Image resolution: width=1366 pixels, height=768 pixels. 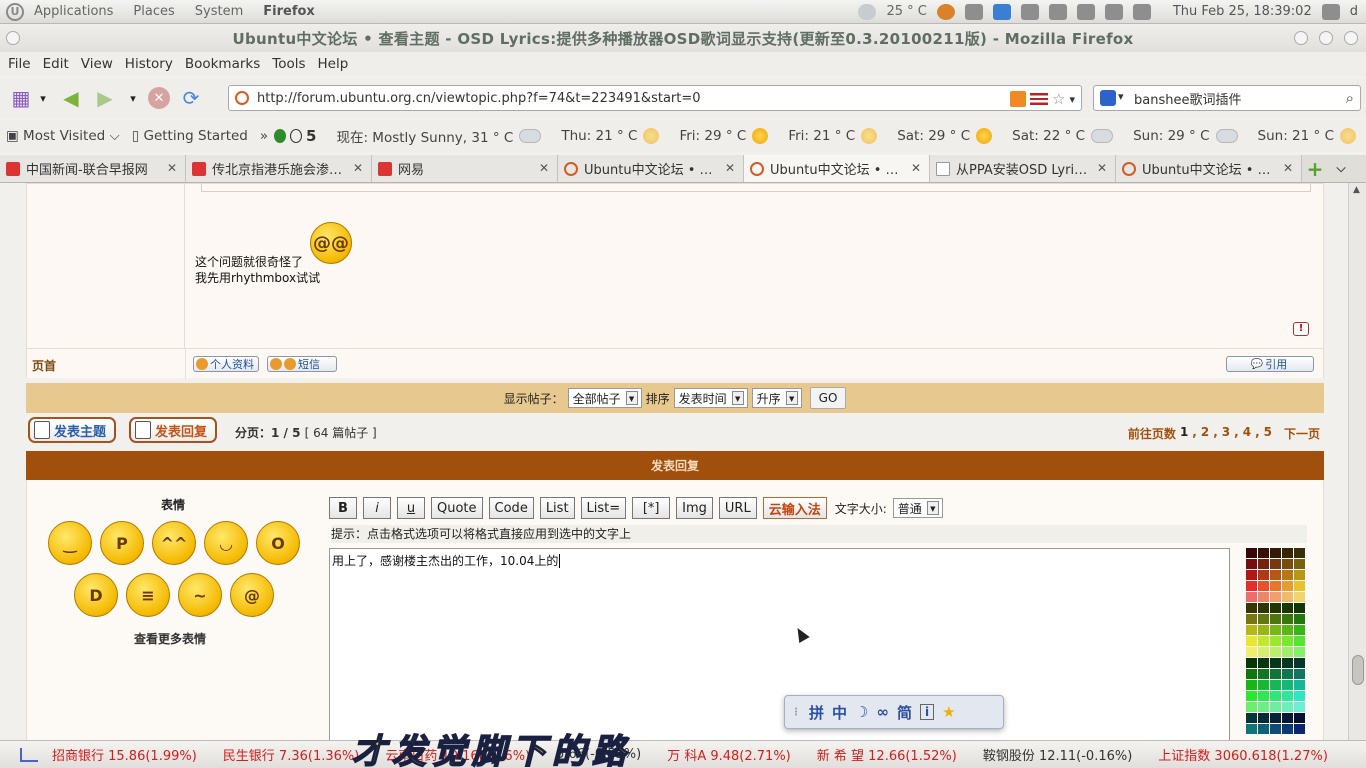 I want to click on go-button: GO, so click(x=828, y=398).